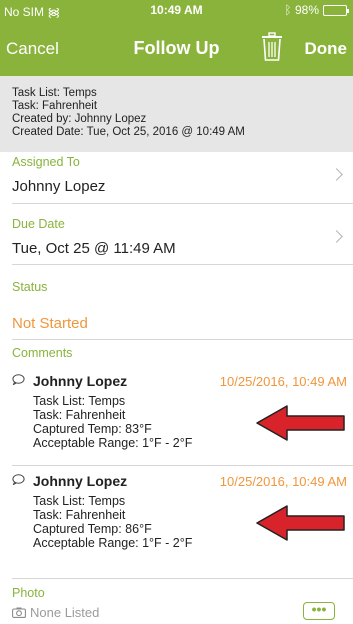 The width and height of the screenshot is (353, 624). What do you see at coordinates (55, 106) in the screenshot?
I see `info-task: Task: Fahrenheit` at bounding box center [55, 106].